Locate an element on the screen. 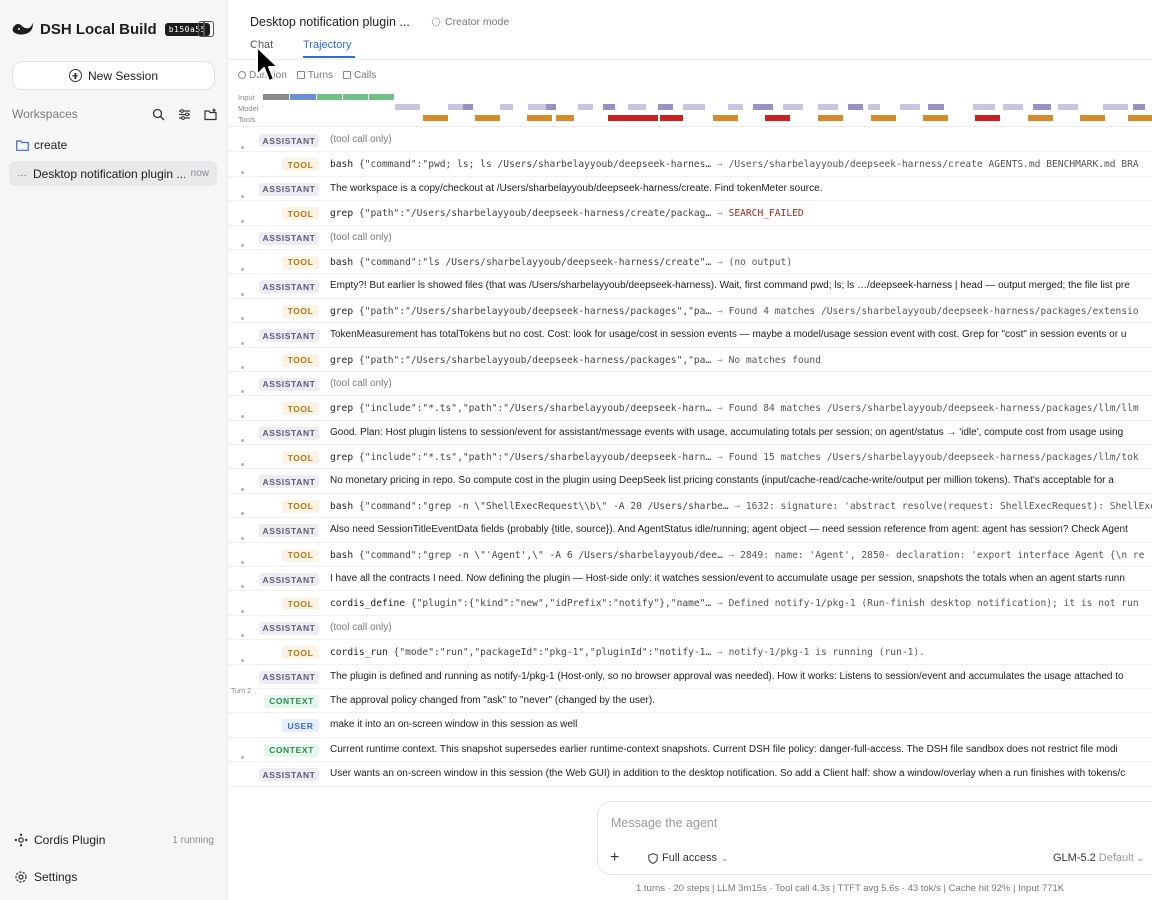  assistant-badge: ASSISTANT is located at coordinates (289, 189).